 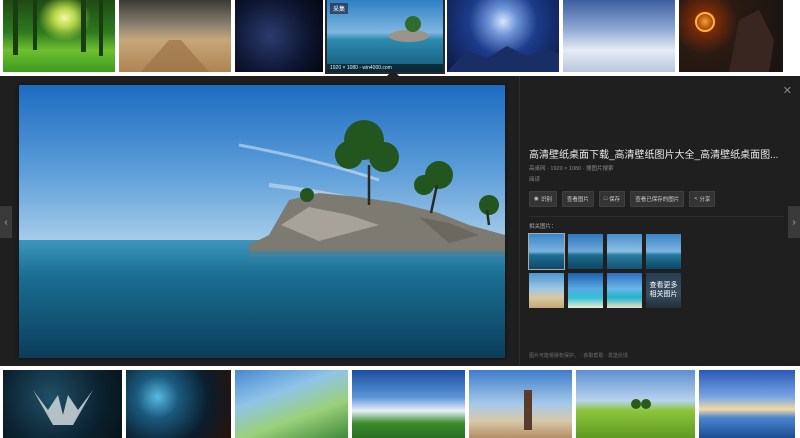 I want to click on save-button: □ 保存, so click(x=612, y=199).